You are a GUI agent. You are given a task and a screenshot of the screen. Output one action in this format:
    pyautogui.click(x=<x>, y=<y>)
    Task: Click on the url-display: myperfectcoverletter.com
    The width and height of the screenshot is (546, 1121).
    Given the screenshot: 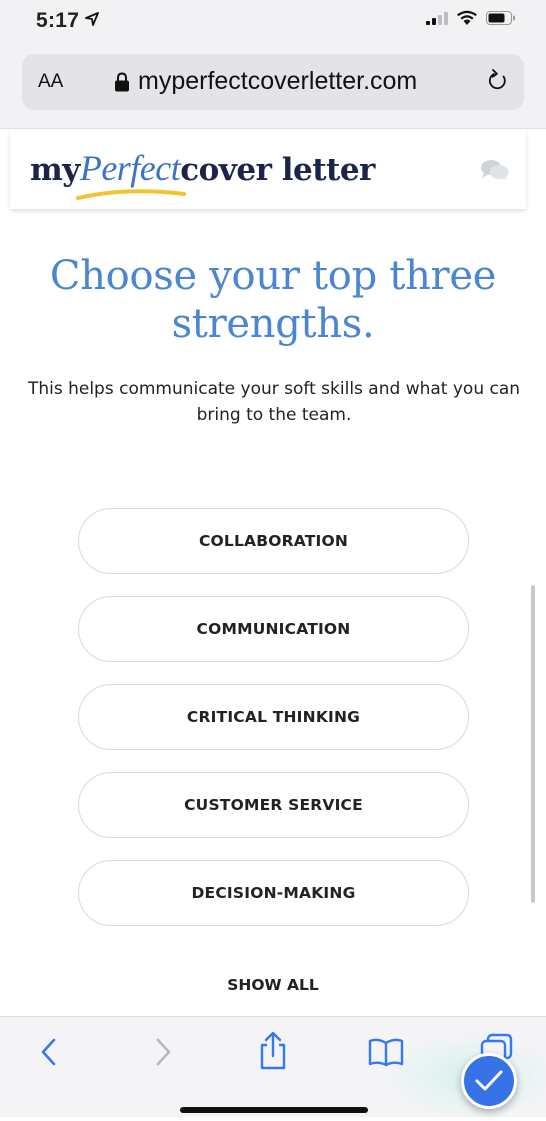 What is the action you would take?
    pyautogui.click(x=265, y=81)
    